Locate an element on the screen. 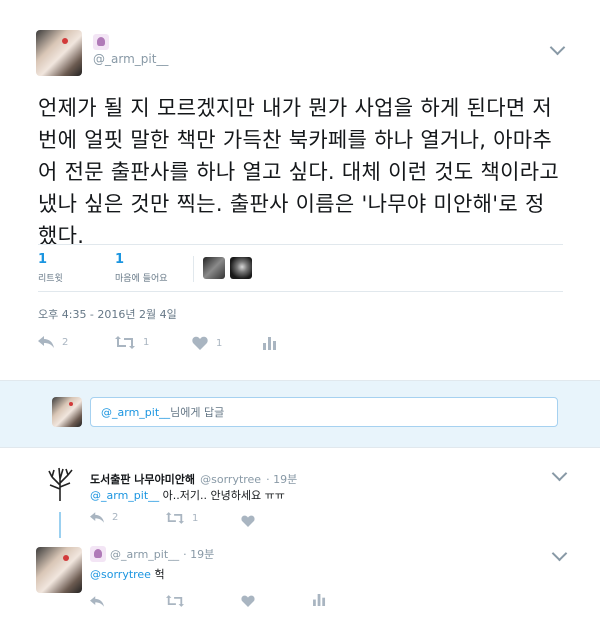 This screenshot has height=618, width=600. reply2-text: @sorrytree 헉 is located at coordinates (127, 574).